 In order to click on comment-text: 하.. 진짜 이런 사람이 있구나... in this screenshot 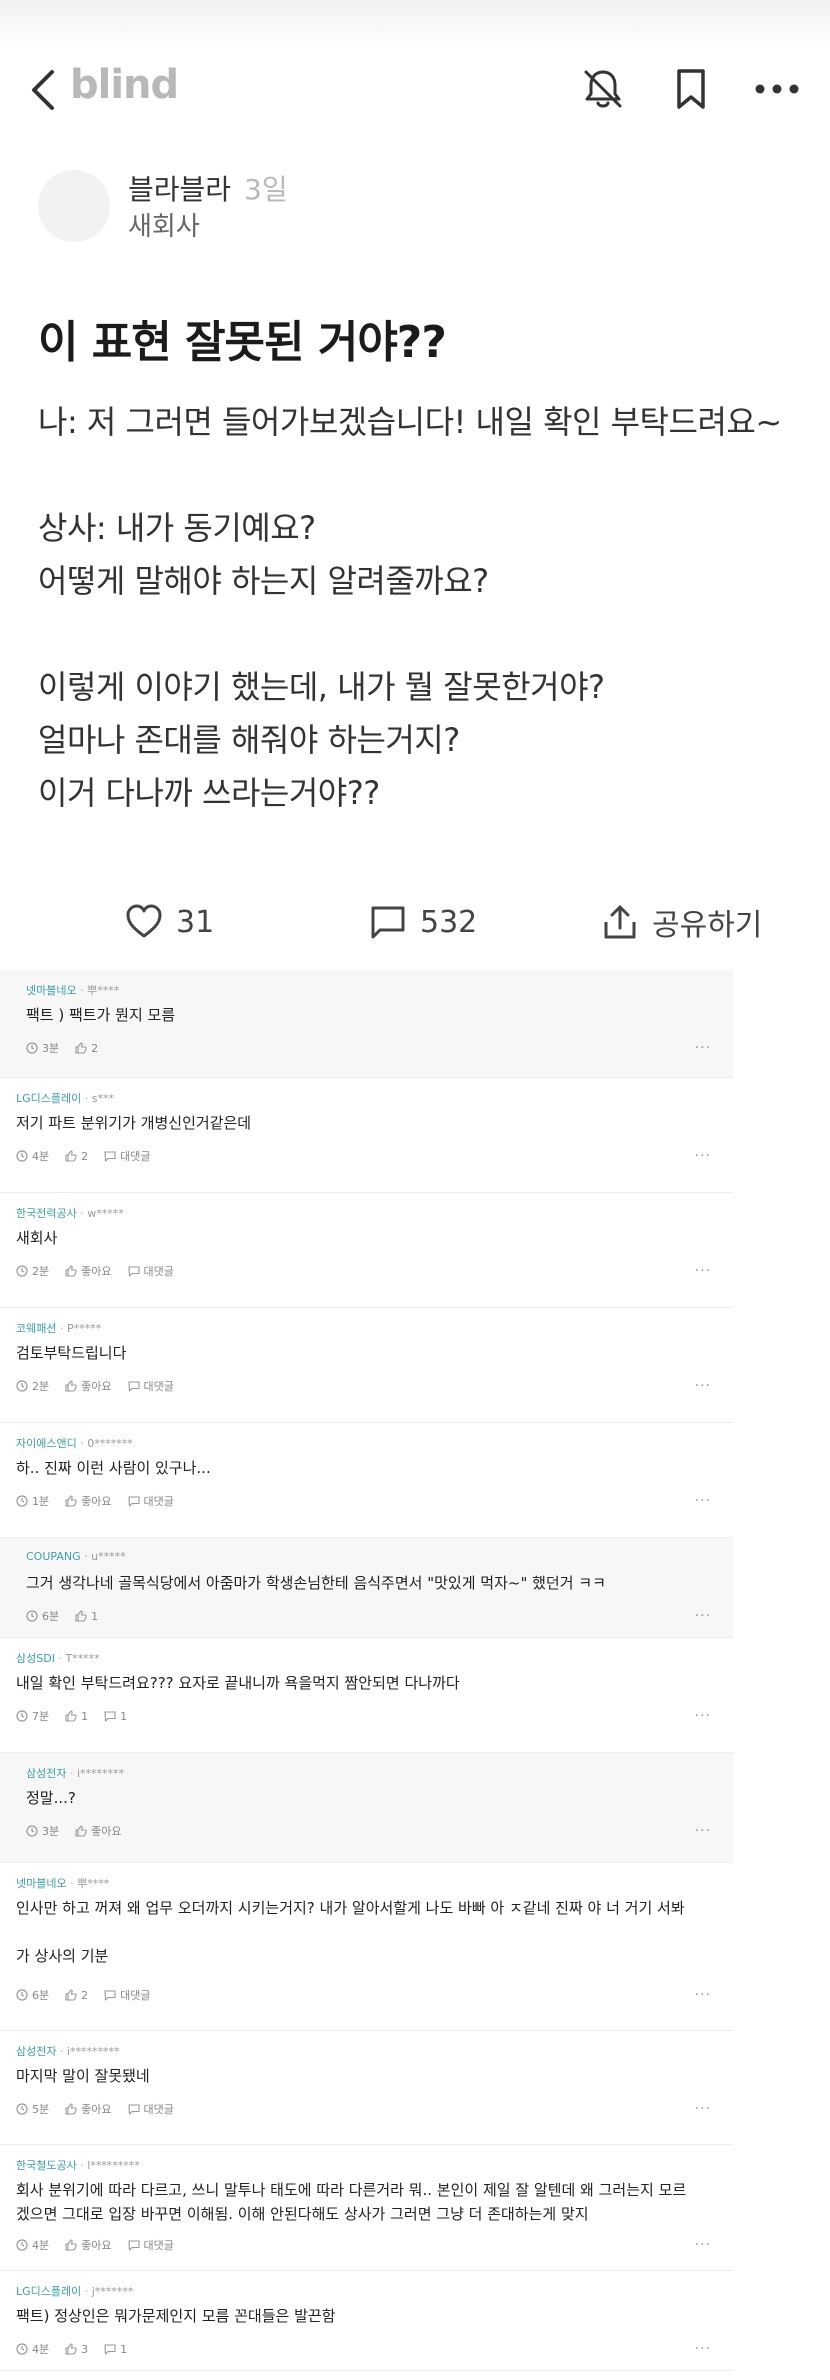, I will do `click(113, 1468)`.